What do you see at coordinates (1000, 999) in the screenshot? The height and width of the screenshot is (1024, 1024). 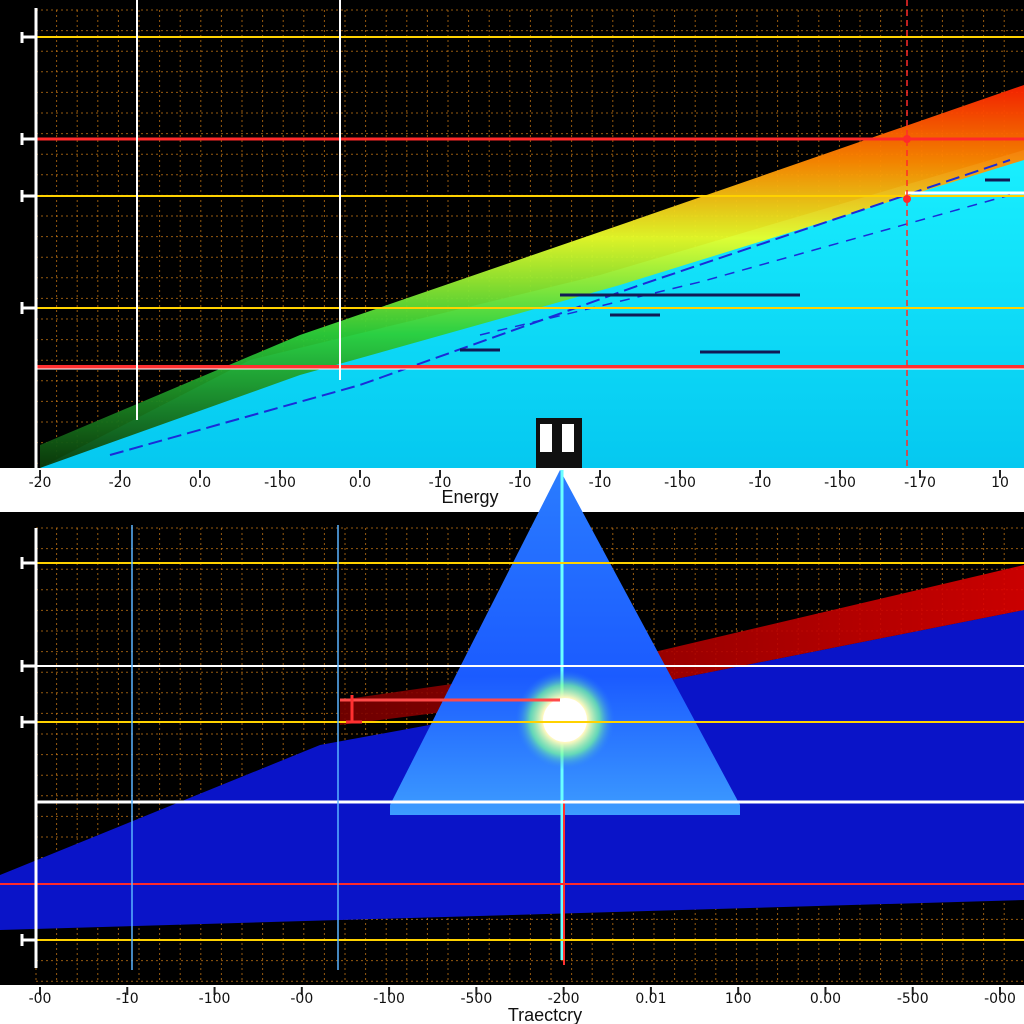 I see `x-tick-label: -000` at bounding box center [1000, 999].